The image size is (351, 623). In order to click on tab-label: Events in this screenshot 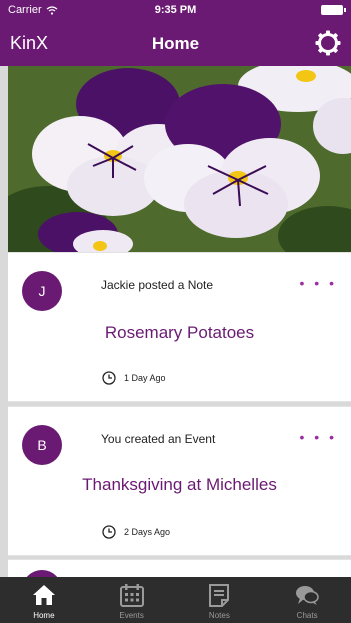, I will do `click(131, 615)`.